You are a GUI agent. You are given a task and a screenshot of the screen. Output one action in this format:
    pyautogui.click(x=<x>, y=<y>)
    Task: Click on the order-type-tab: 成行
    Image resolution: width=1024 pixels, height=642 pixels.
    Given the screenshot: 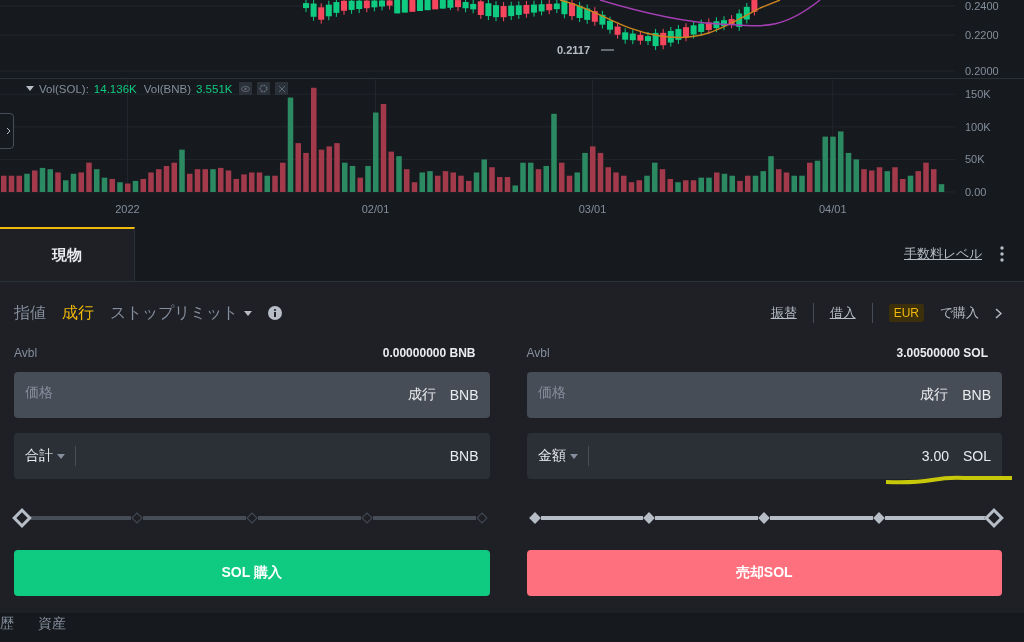 What is the action you would take?
    pyautogui.click(x=78, y=313)
    